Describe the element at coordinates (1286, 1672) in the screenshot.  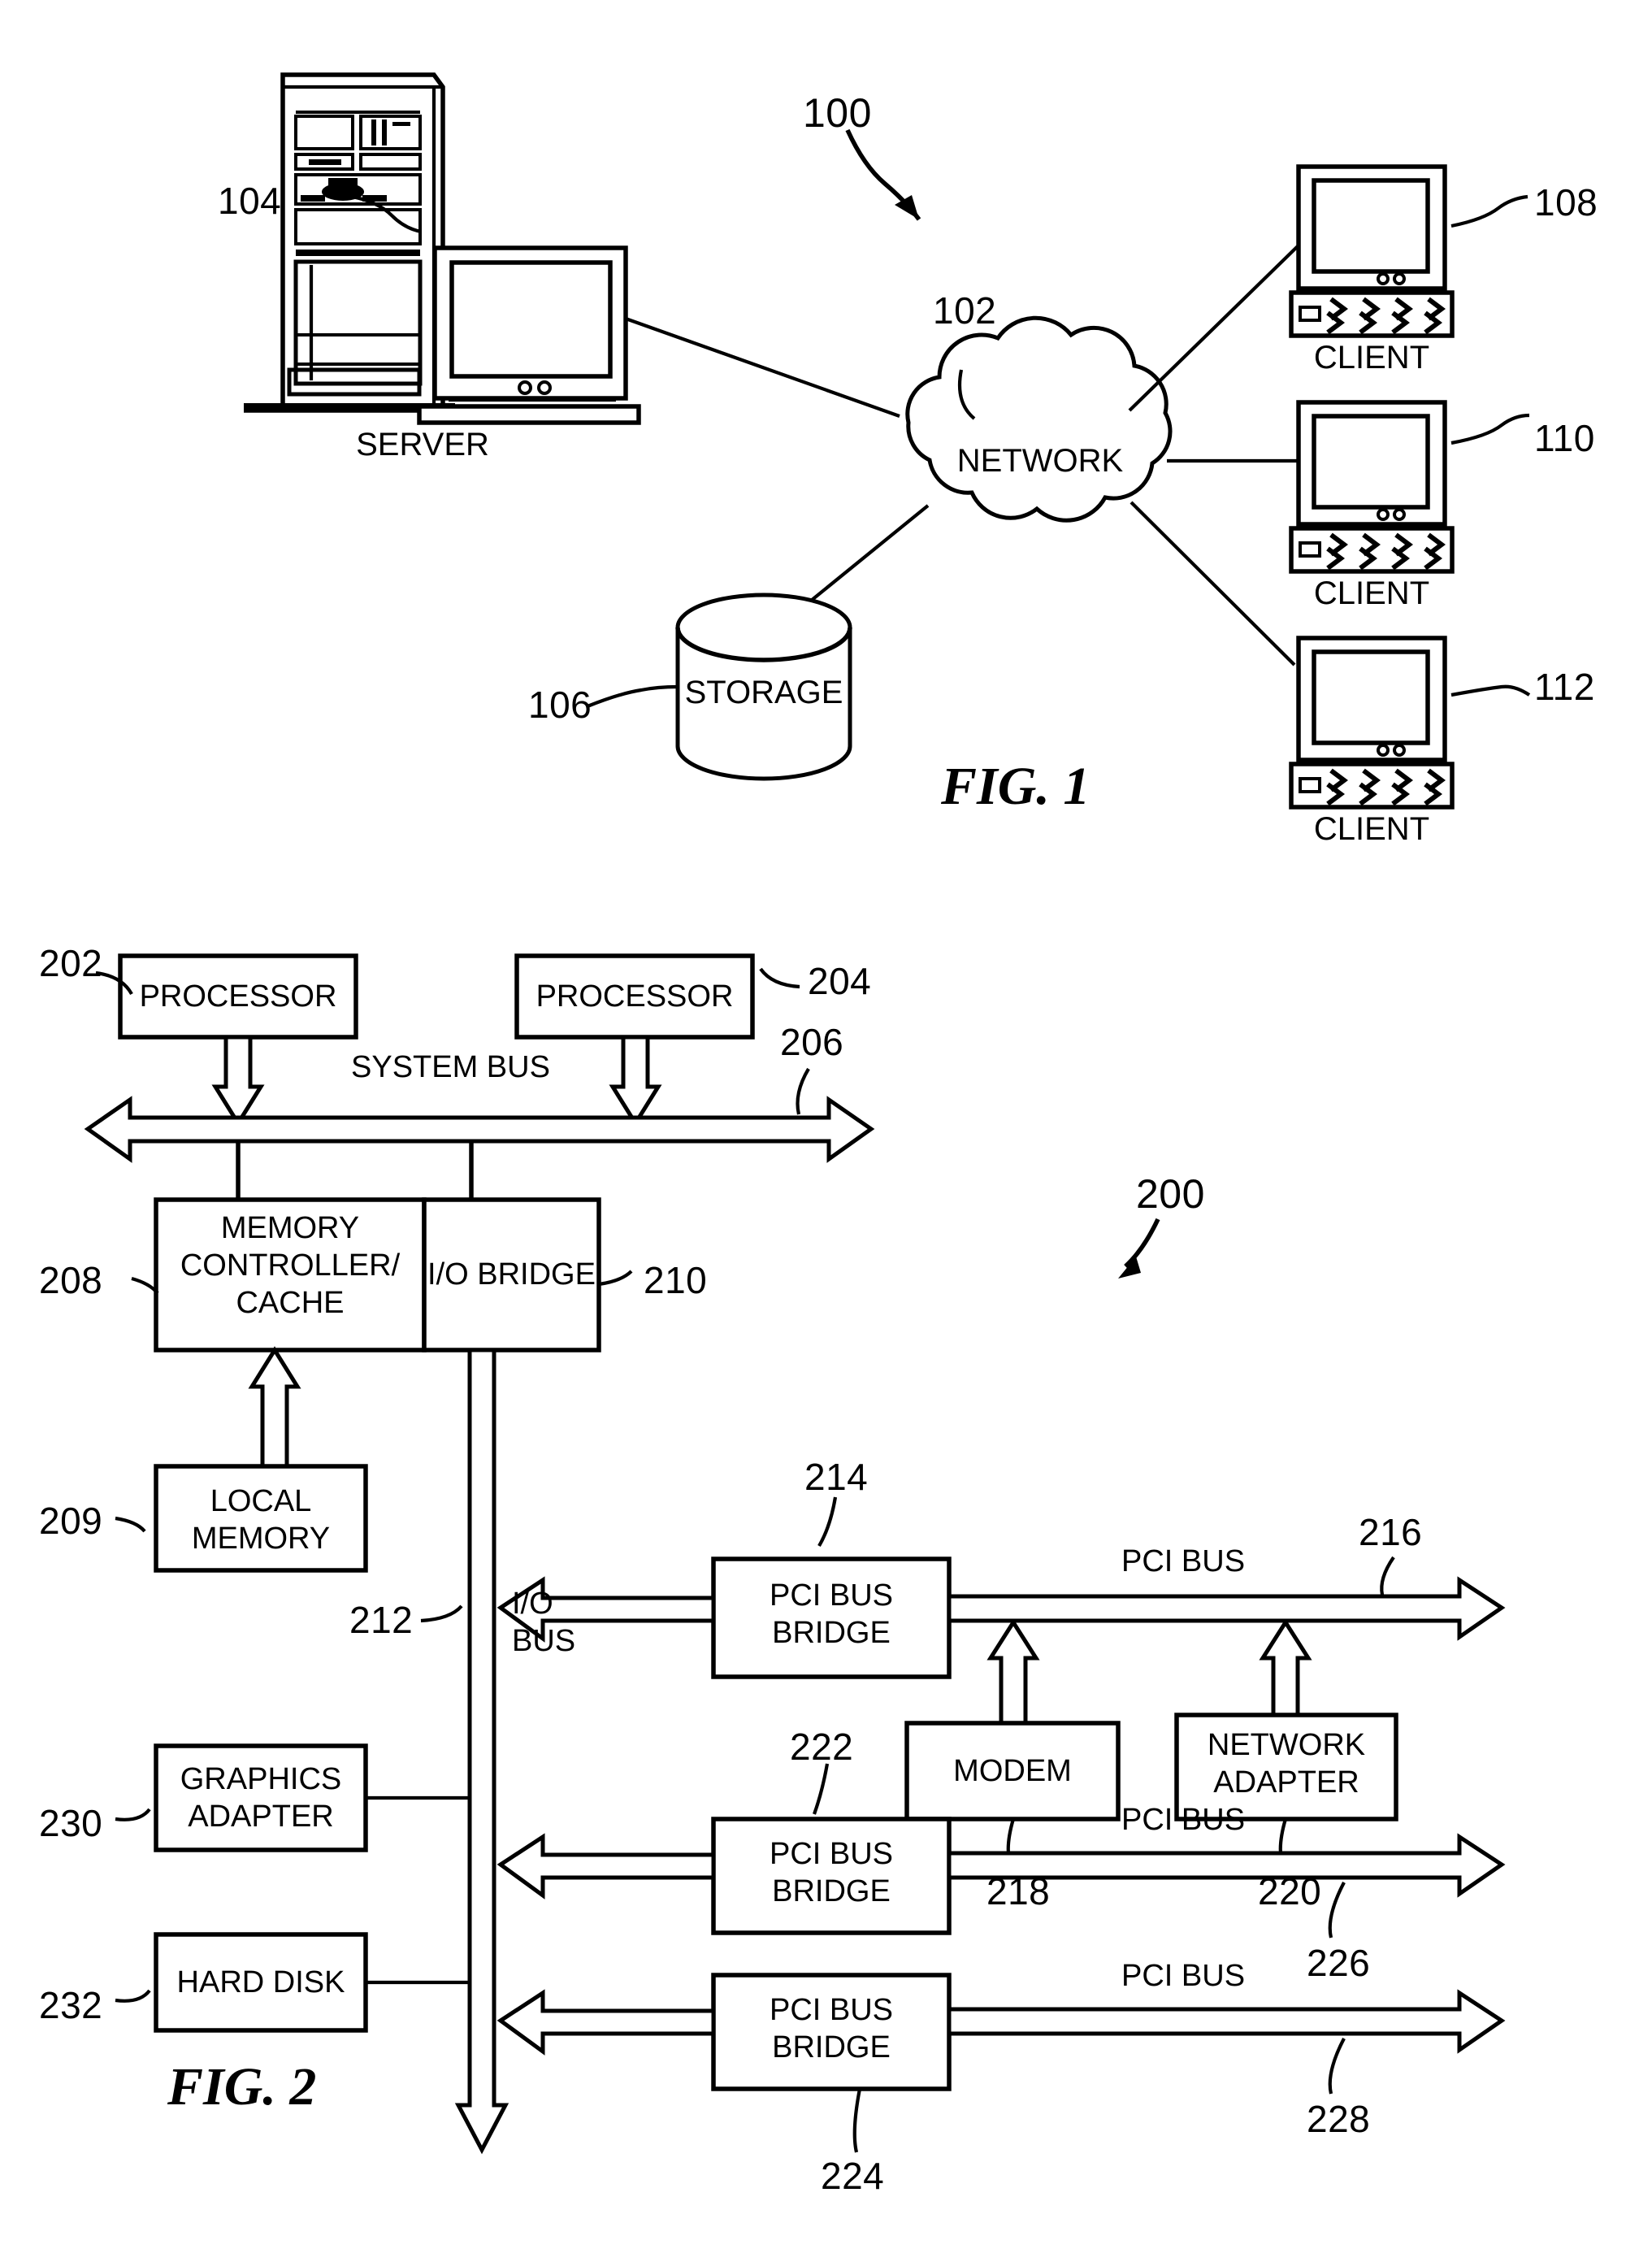
I see `network-adapter-bus-arrow` at that location.